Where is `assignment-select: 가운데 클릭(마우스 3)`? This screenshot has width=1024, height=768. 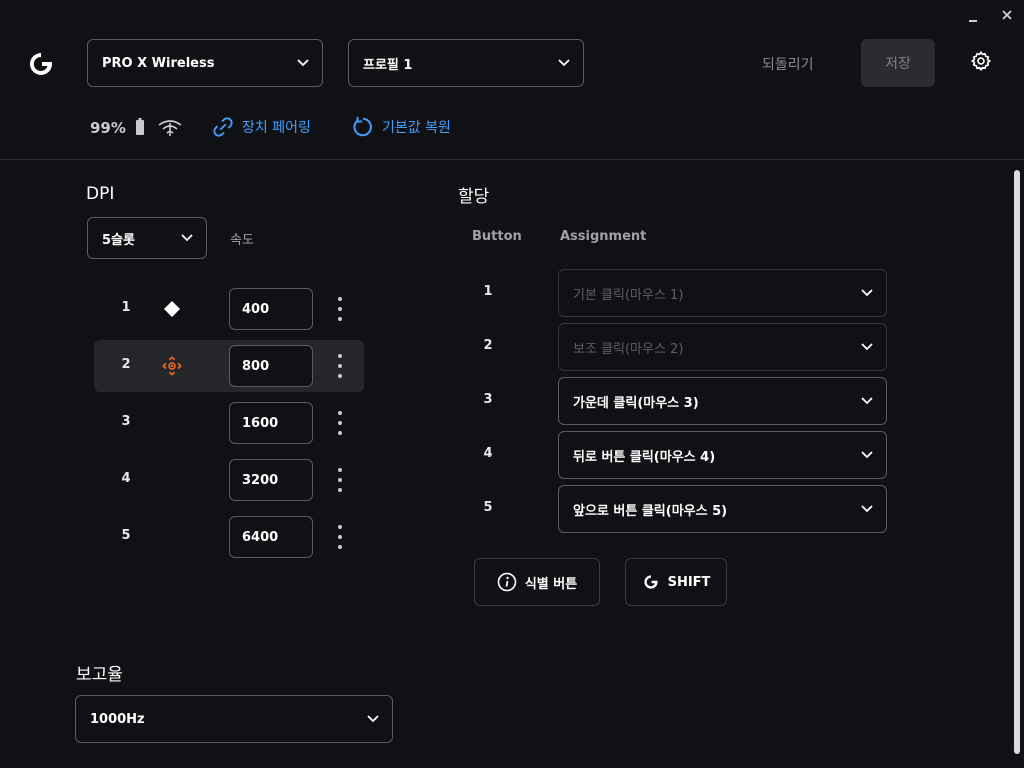 assignment-select: 가운데 클릭(마우스 3) is located at coordinates (722, 401).